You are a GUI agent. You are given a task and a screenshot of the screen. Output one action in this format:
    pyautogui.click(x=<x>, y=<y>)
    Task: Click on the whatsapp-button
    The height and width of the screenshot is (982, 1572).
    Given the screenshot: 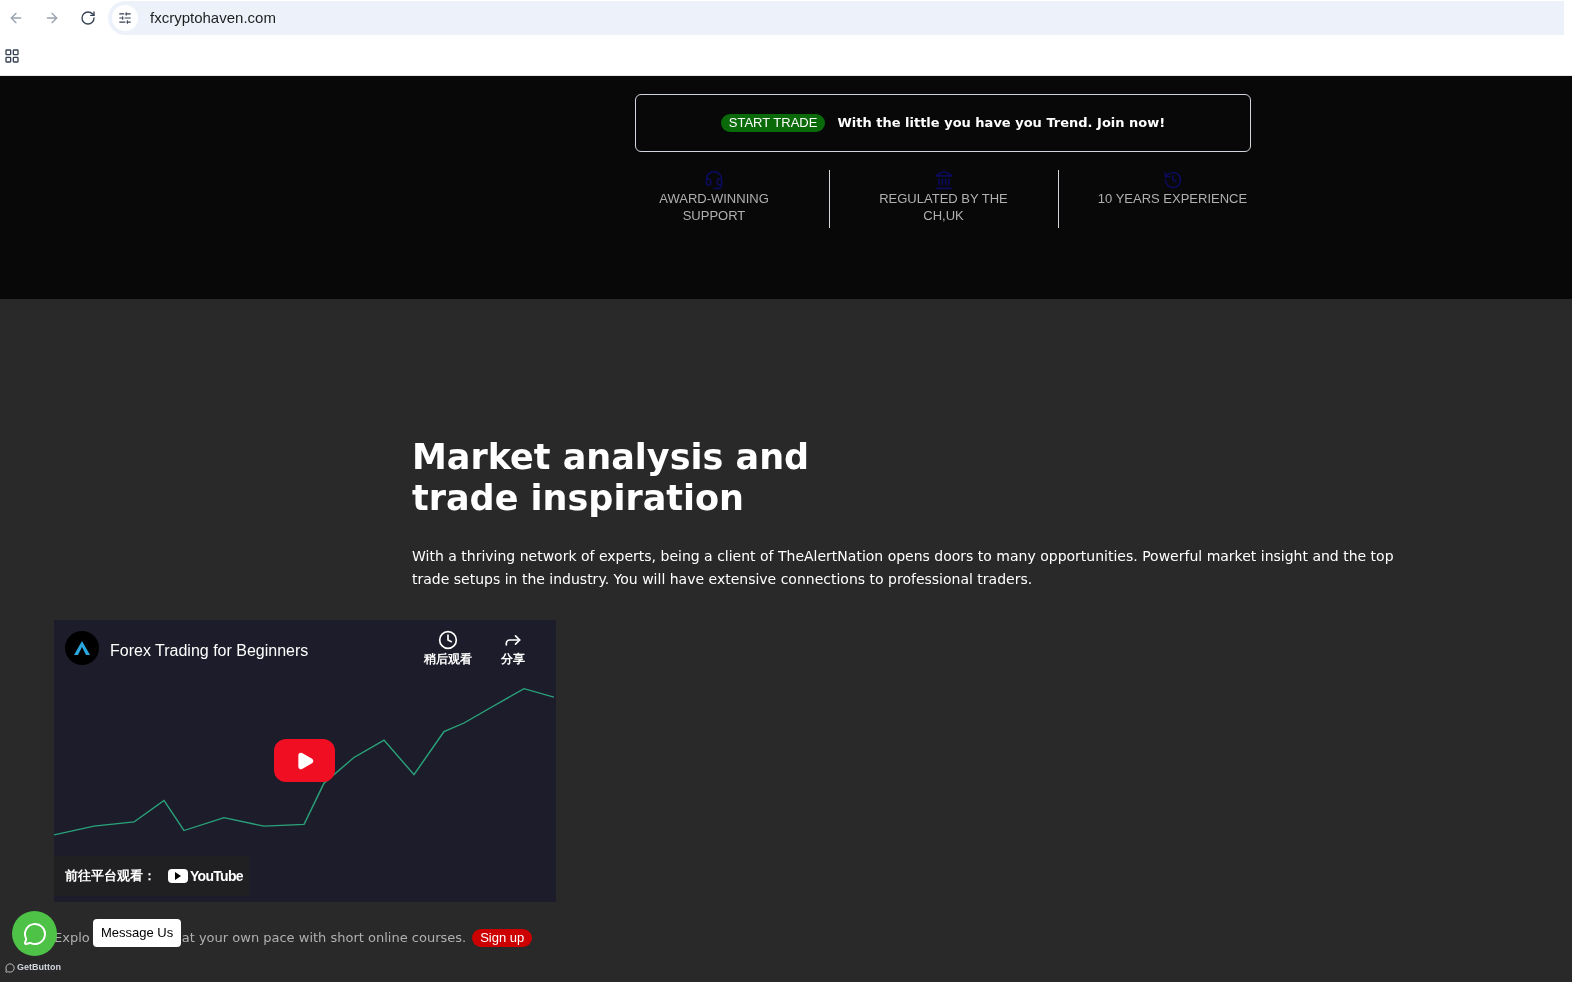 What is the action you would take?
    pyautogui.click(x=34, y=933)
    